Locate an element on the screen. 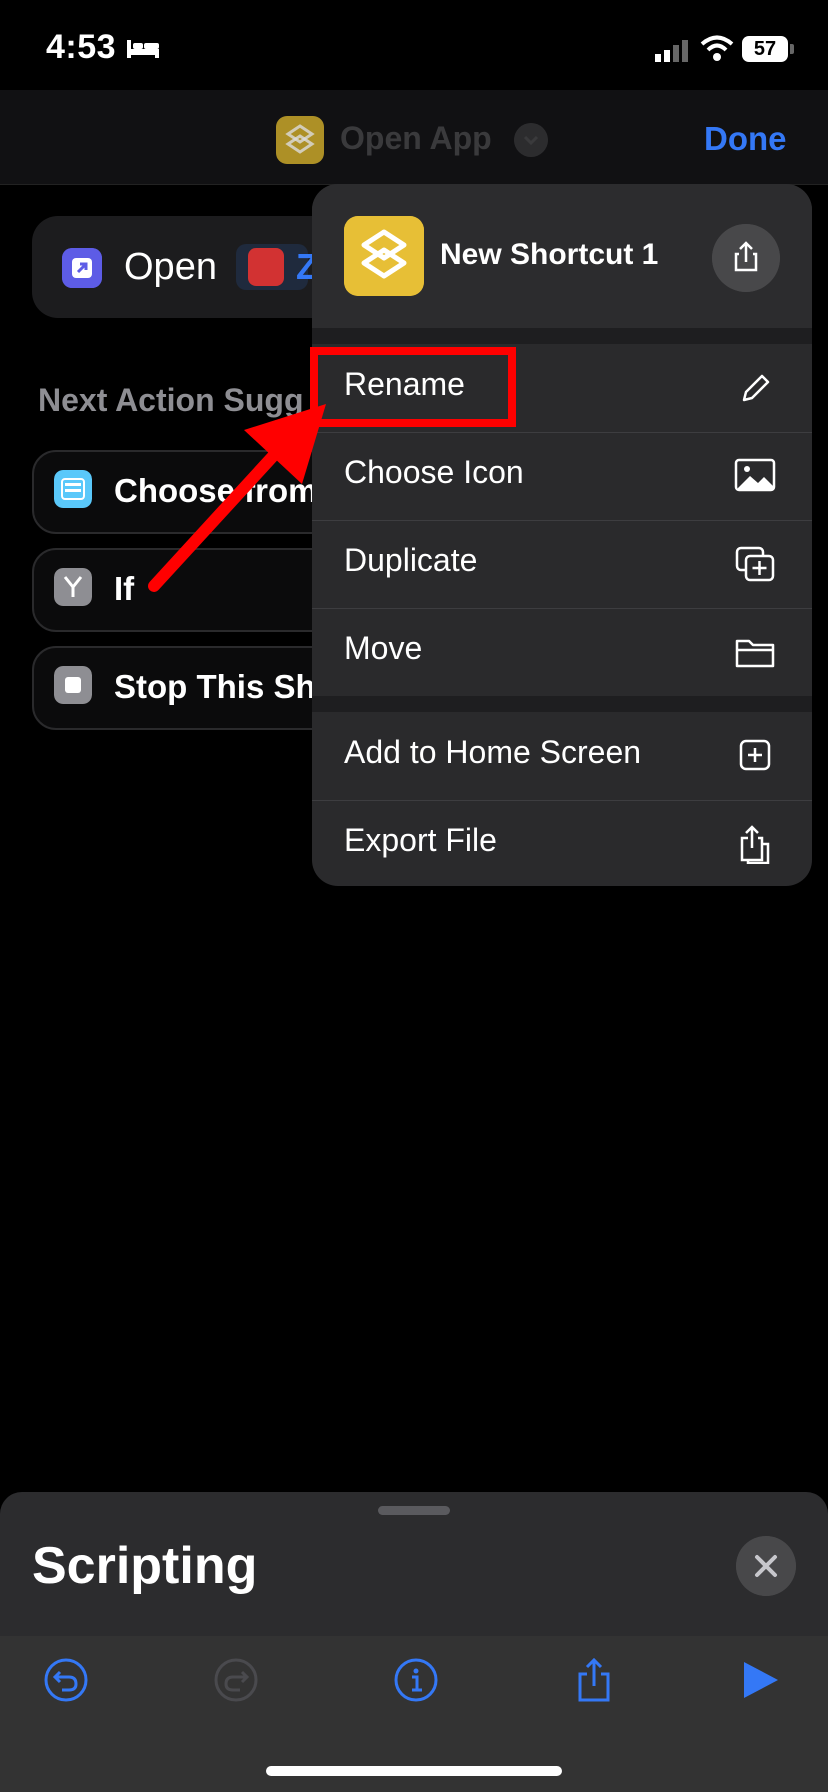 The width and height of the screenshot is (828, 1792). chevron-down-icon is located at coordinates (531, 140).